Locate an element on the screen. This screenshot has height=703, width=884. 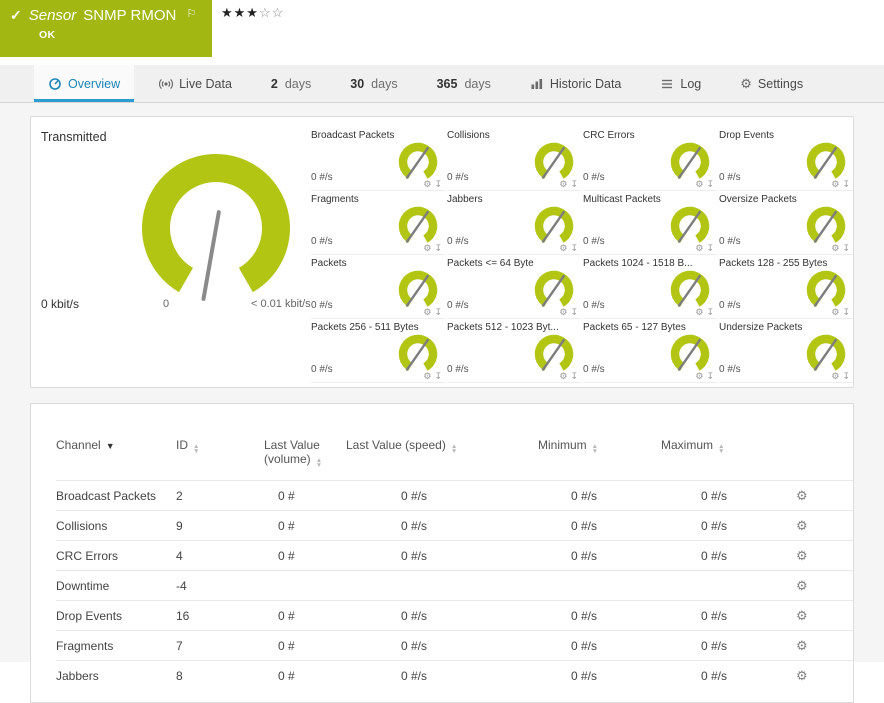
tab-label: Settings is located at coordinates (780, 83).